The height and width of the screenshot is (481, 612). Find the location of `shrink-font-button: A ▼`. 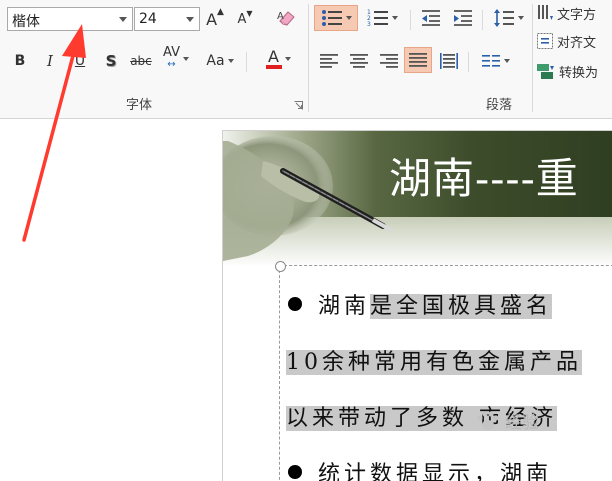

shrink-font-button: A ▼ is located at coordinates (245, 19).